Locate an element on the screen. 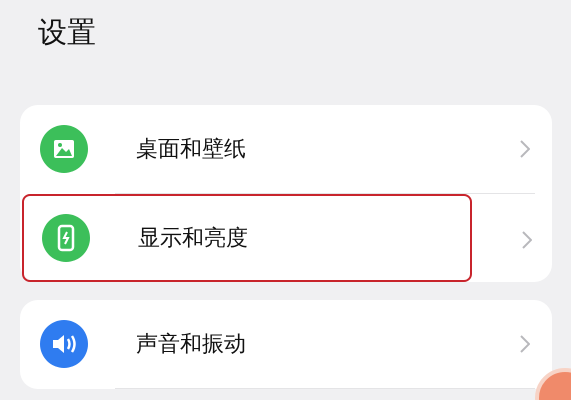 This screenshot has width=571, height=400. row-label: 声音和振动 is located at coordinates (191, 344).